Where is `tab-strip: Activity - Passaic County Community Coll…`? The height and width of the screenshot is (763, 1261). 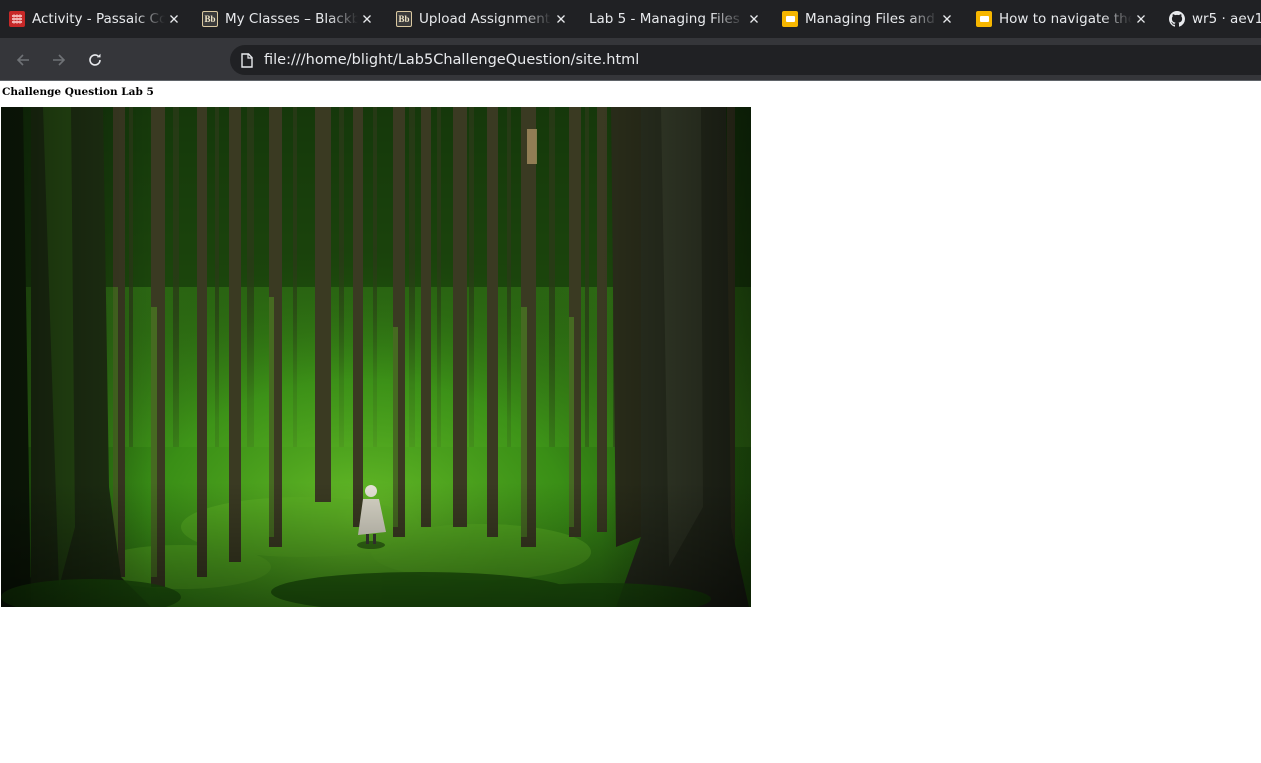
tab-strip: Activity - Passaic County Community Coll… is located at coordinates (630, 19).